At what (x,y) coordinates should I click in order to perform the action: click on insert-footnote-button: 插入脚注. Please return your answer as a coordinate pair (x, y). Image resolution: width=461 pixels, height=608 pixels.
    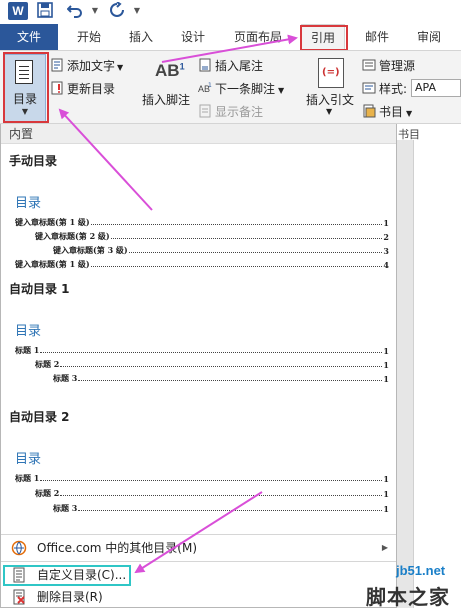
    Looking at the image, I should click on (166, 99).